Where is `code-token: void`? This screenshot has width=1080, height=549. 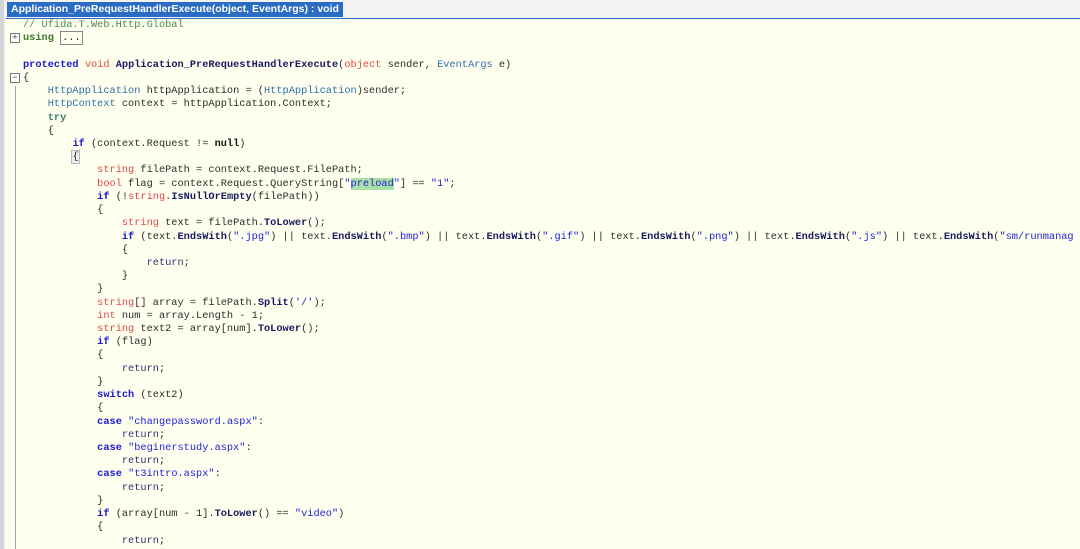
code-token: void is located at coordinates (97, 64).